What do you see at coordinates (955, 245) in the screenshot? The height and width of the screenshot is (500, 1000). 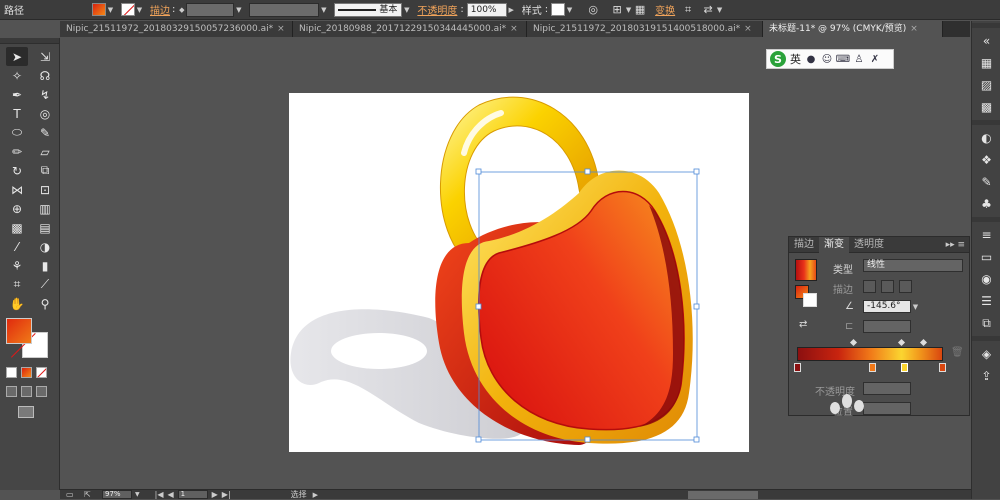 I see `panel-menu-icon: ▸▸ ≡` at bounding box center [955, 245].